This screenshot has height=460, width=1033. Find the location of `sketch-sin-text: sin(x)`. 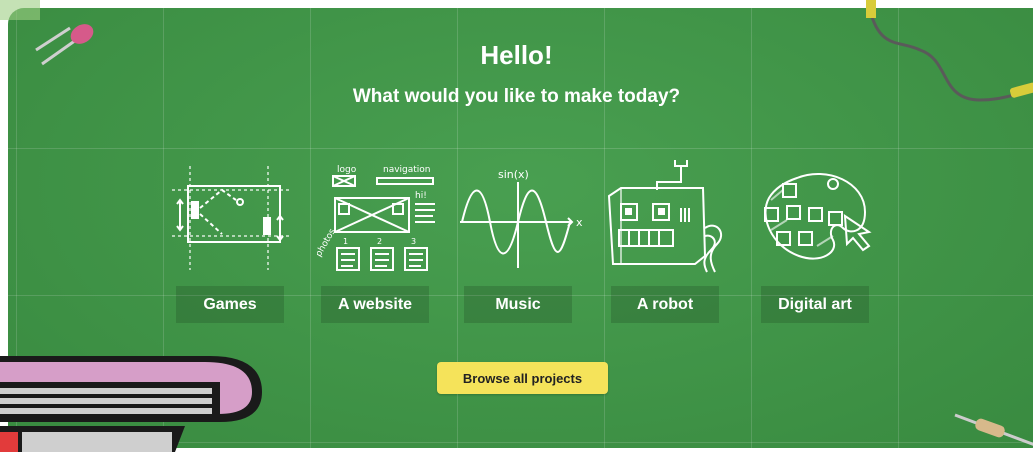

sketch-sin-text: sin(x) is located at coordinates (513, 174).